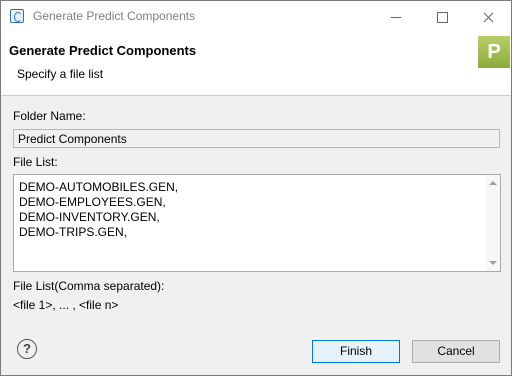 The width and height of the screenshot is (512, 376). What do you see at coordinates (17, 16) in the screenshot?
I see `app-icon` at bounding box center [17, 16].